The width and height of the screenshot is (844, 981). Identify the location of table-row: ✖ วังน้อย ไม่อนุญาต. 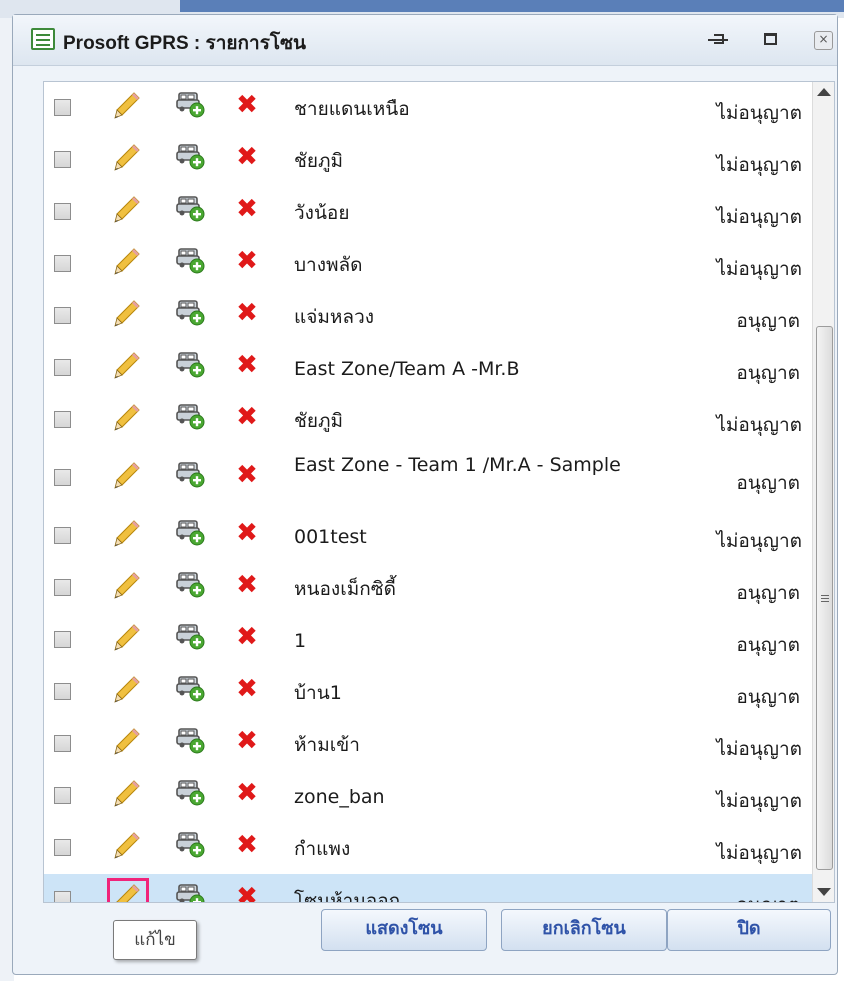
(428, 212).